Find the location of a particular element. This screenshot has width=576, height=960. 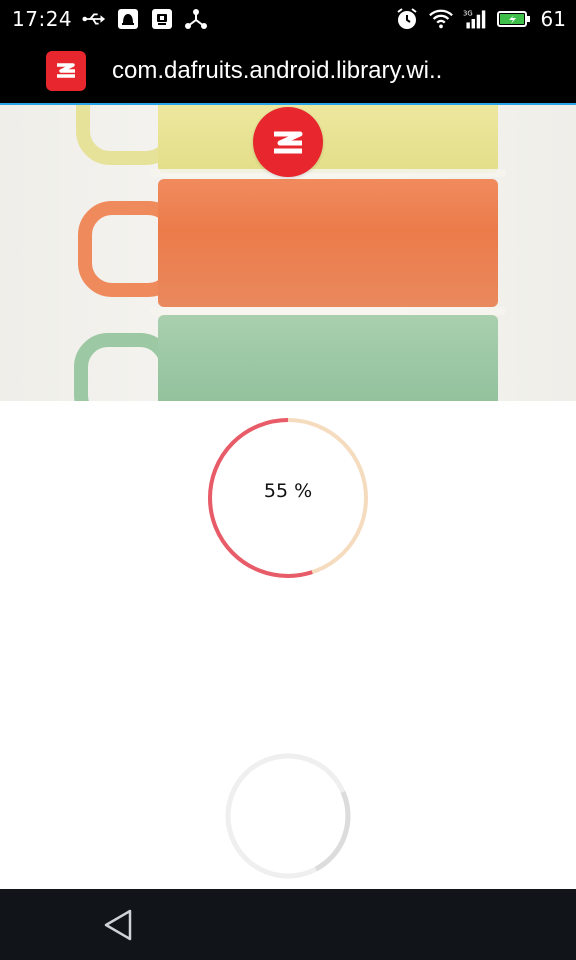

usb-icon is located at coordinates (94, 19).